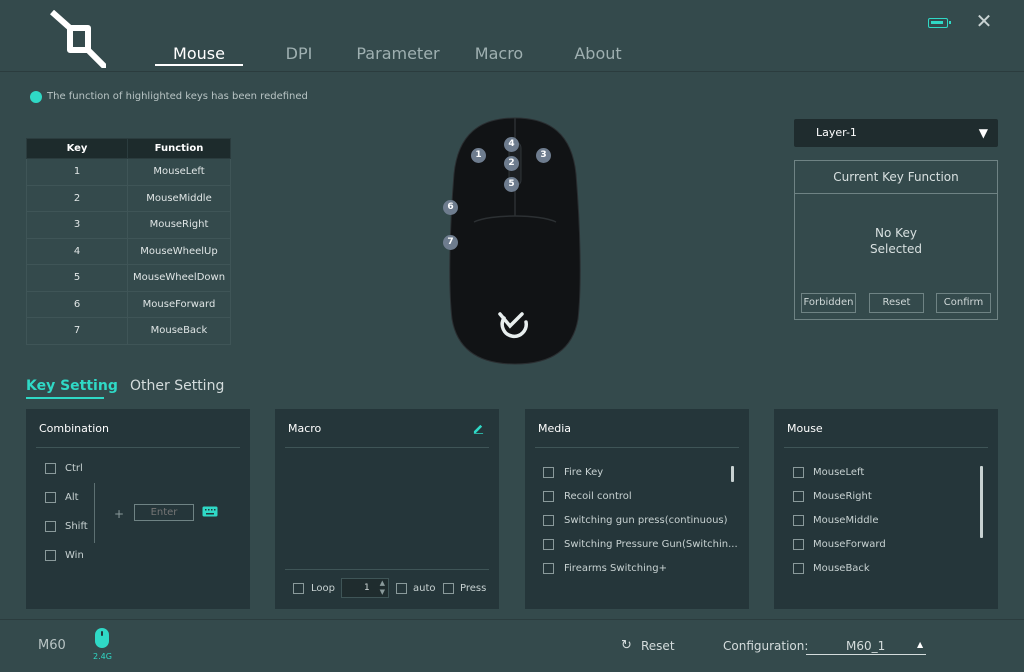 This screenshot has height=672, width=1024. I want to click on media-item-label: Fire Key, so click(584, 472).